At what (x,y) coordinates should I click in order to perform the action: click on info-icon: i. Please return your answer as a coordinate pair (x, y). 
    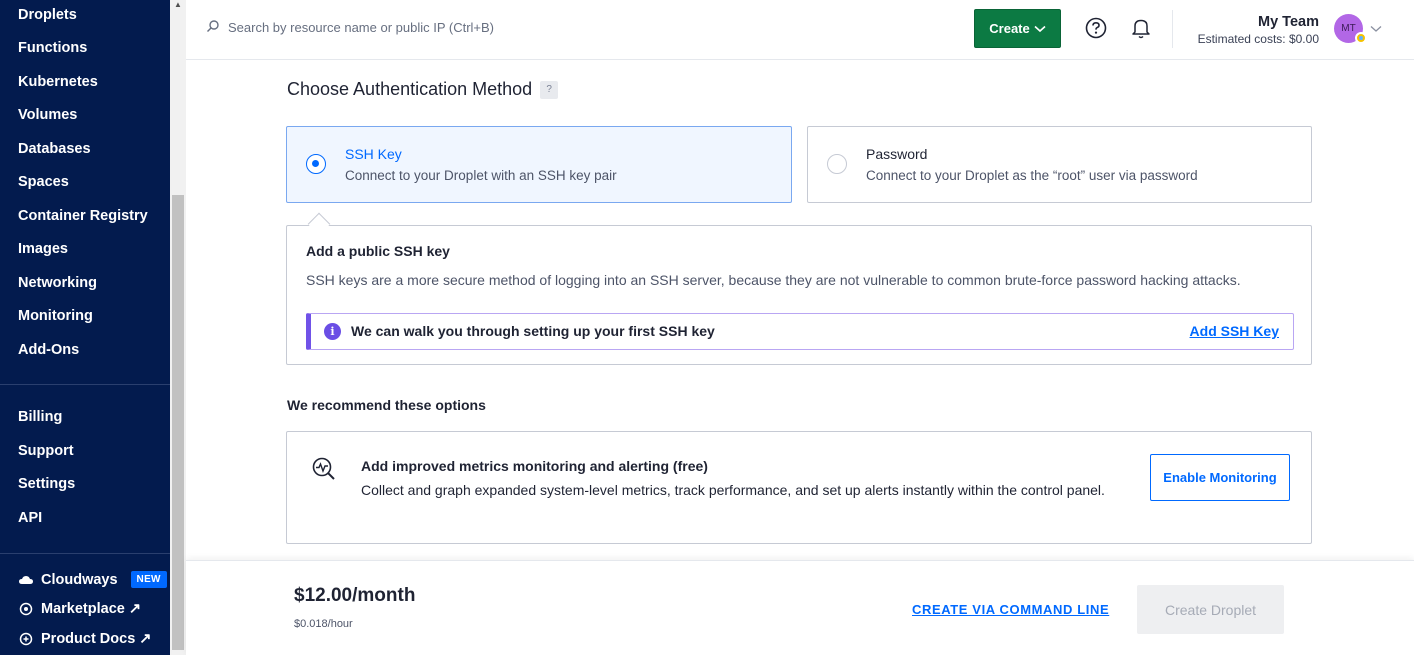
    Looking at the image, I should click on (332, 331).